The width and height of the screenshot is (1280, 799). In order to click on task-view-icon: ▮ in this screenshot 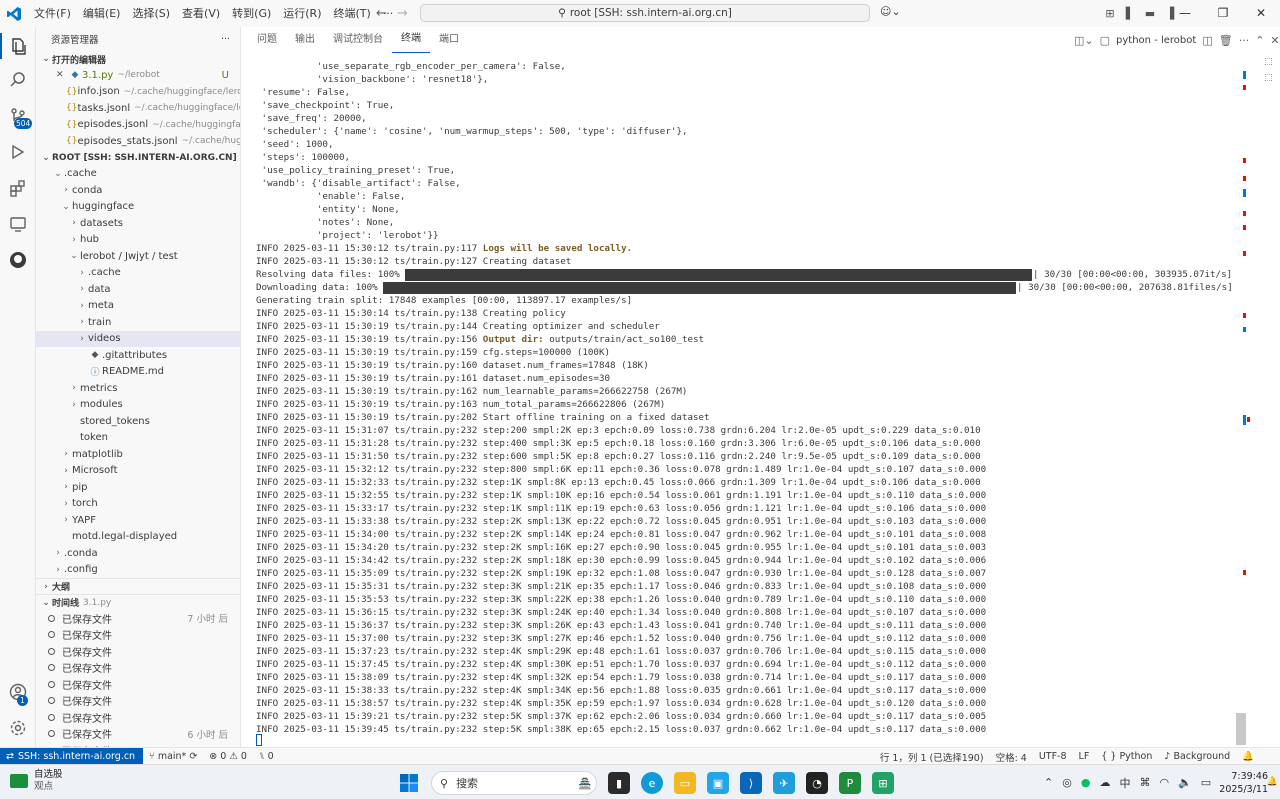, I will do `click(619, 783)`.